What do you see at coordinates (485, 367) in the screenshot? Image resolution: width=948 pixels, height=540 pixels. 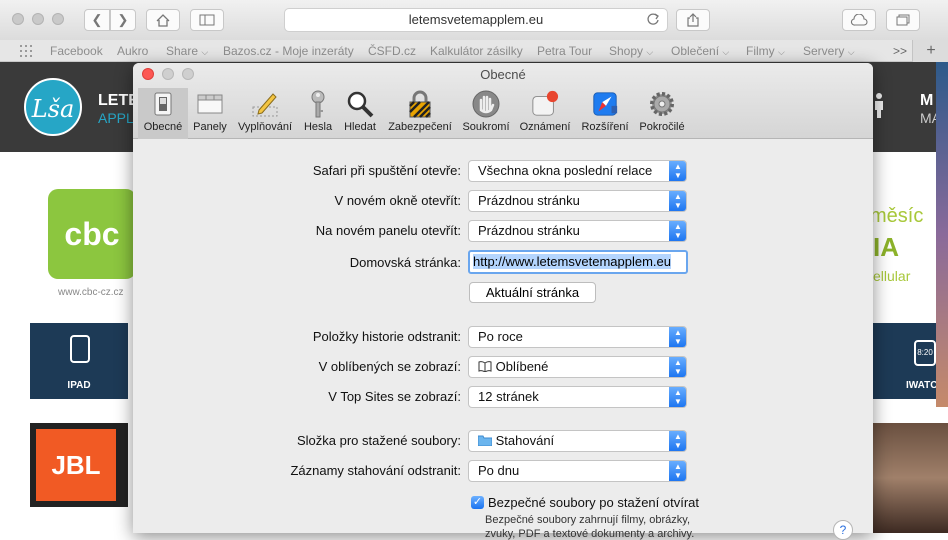 I see `book-icon` at bounding box center [485, 367].